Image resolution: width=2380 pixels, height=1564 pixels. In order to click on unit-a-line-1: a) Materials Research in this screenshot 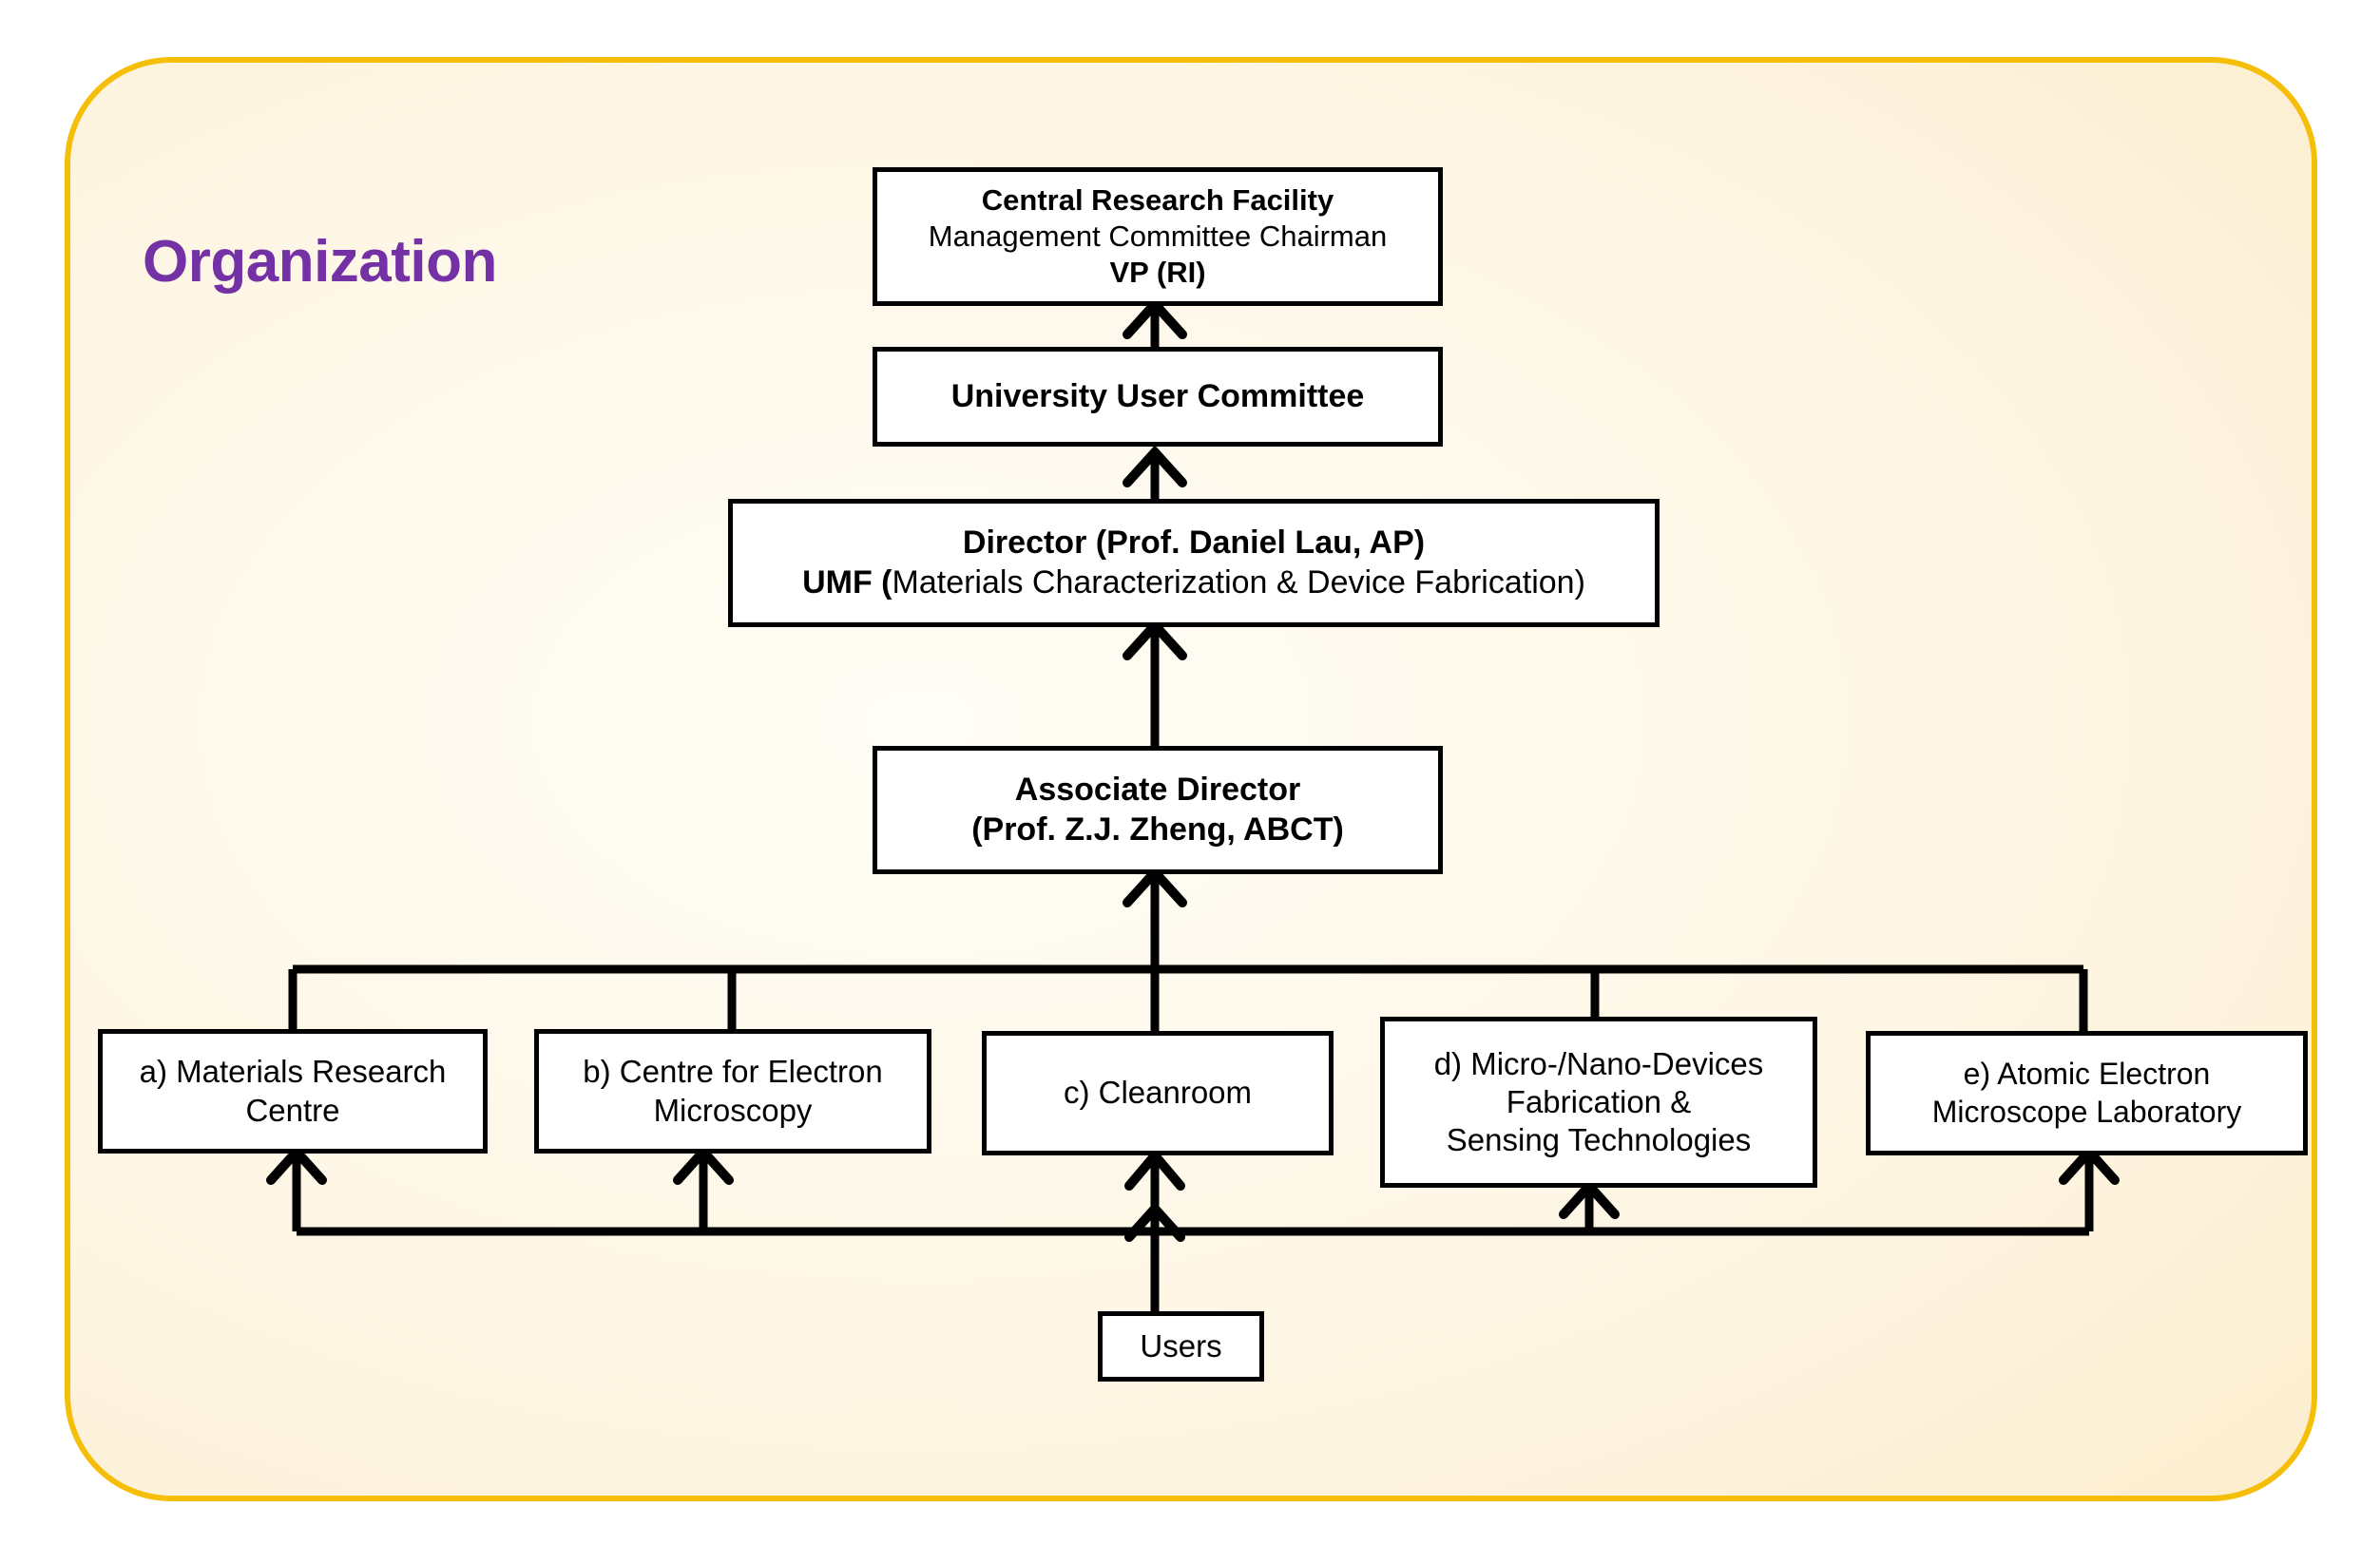, I will do `click(293, 1072)`.